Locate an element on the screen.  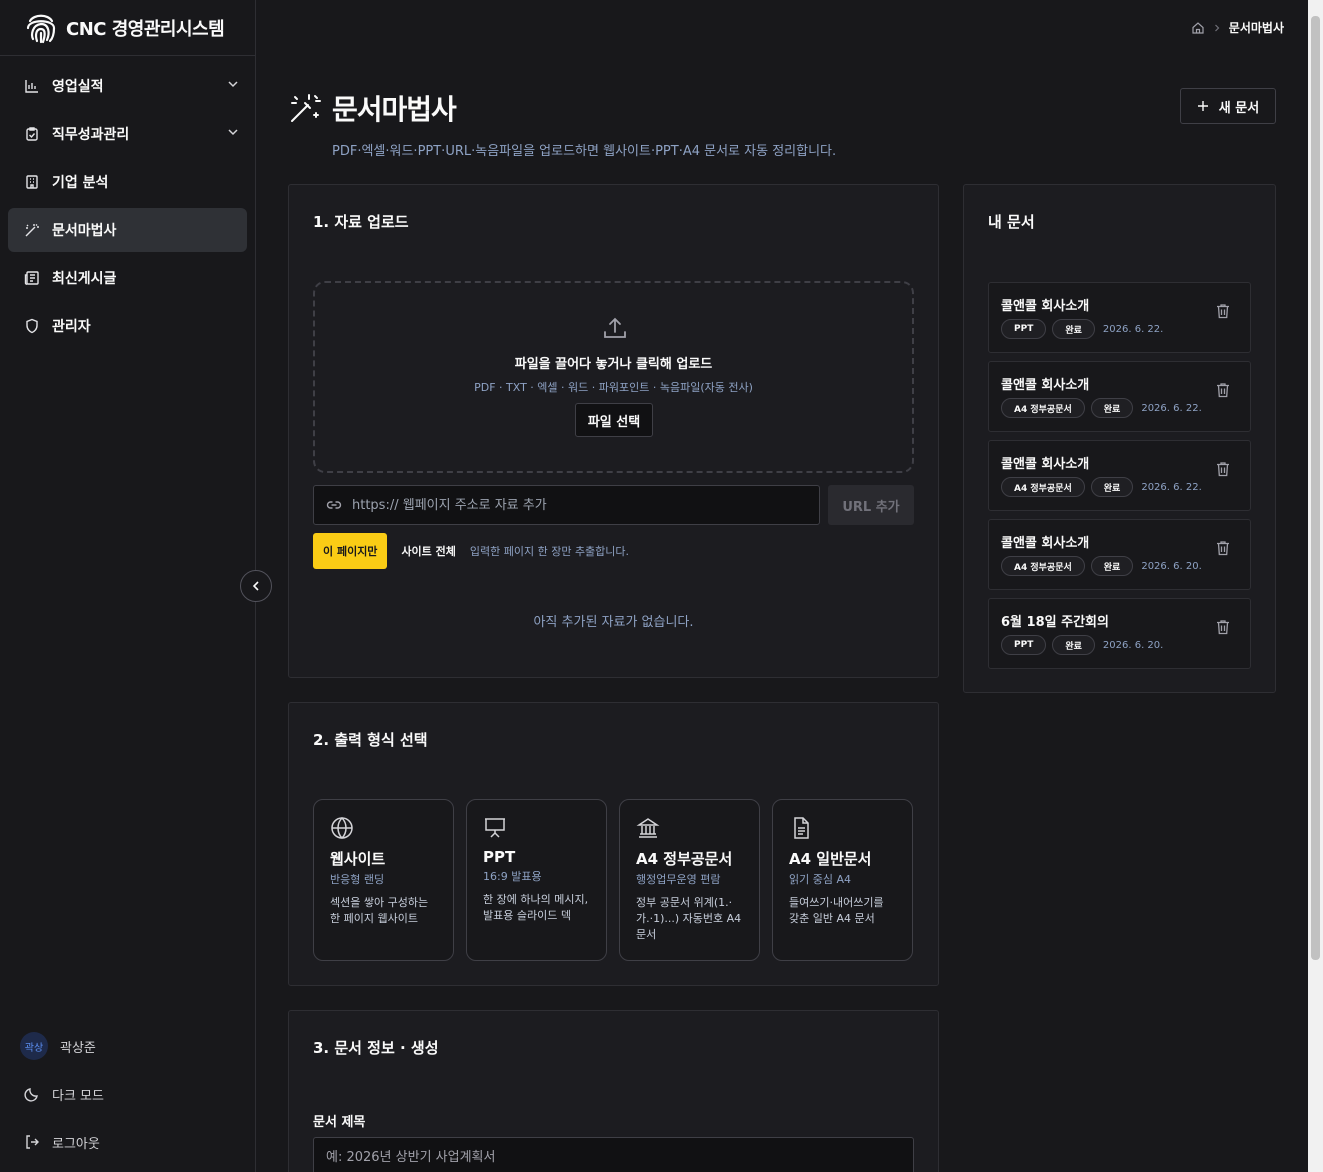
user-name: 곽상준 is located at coordinates (78, 1048).